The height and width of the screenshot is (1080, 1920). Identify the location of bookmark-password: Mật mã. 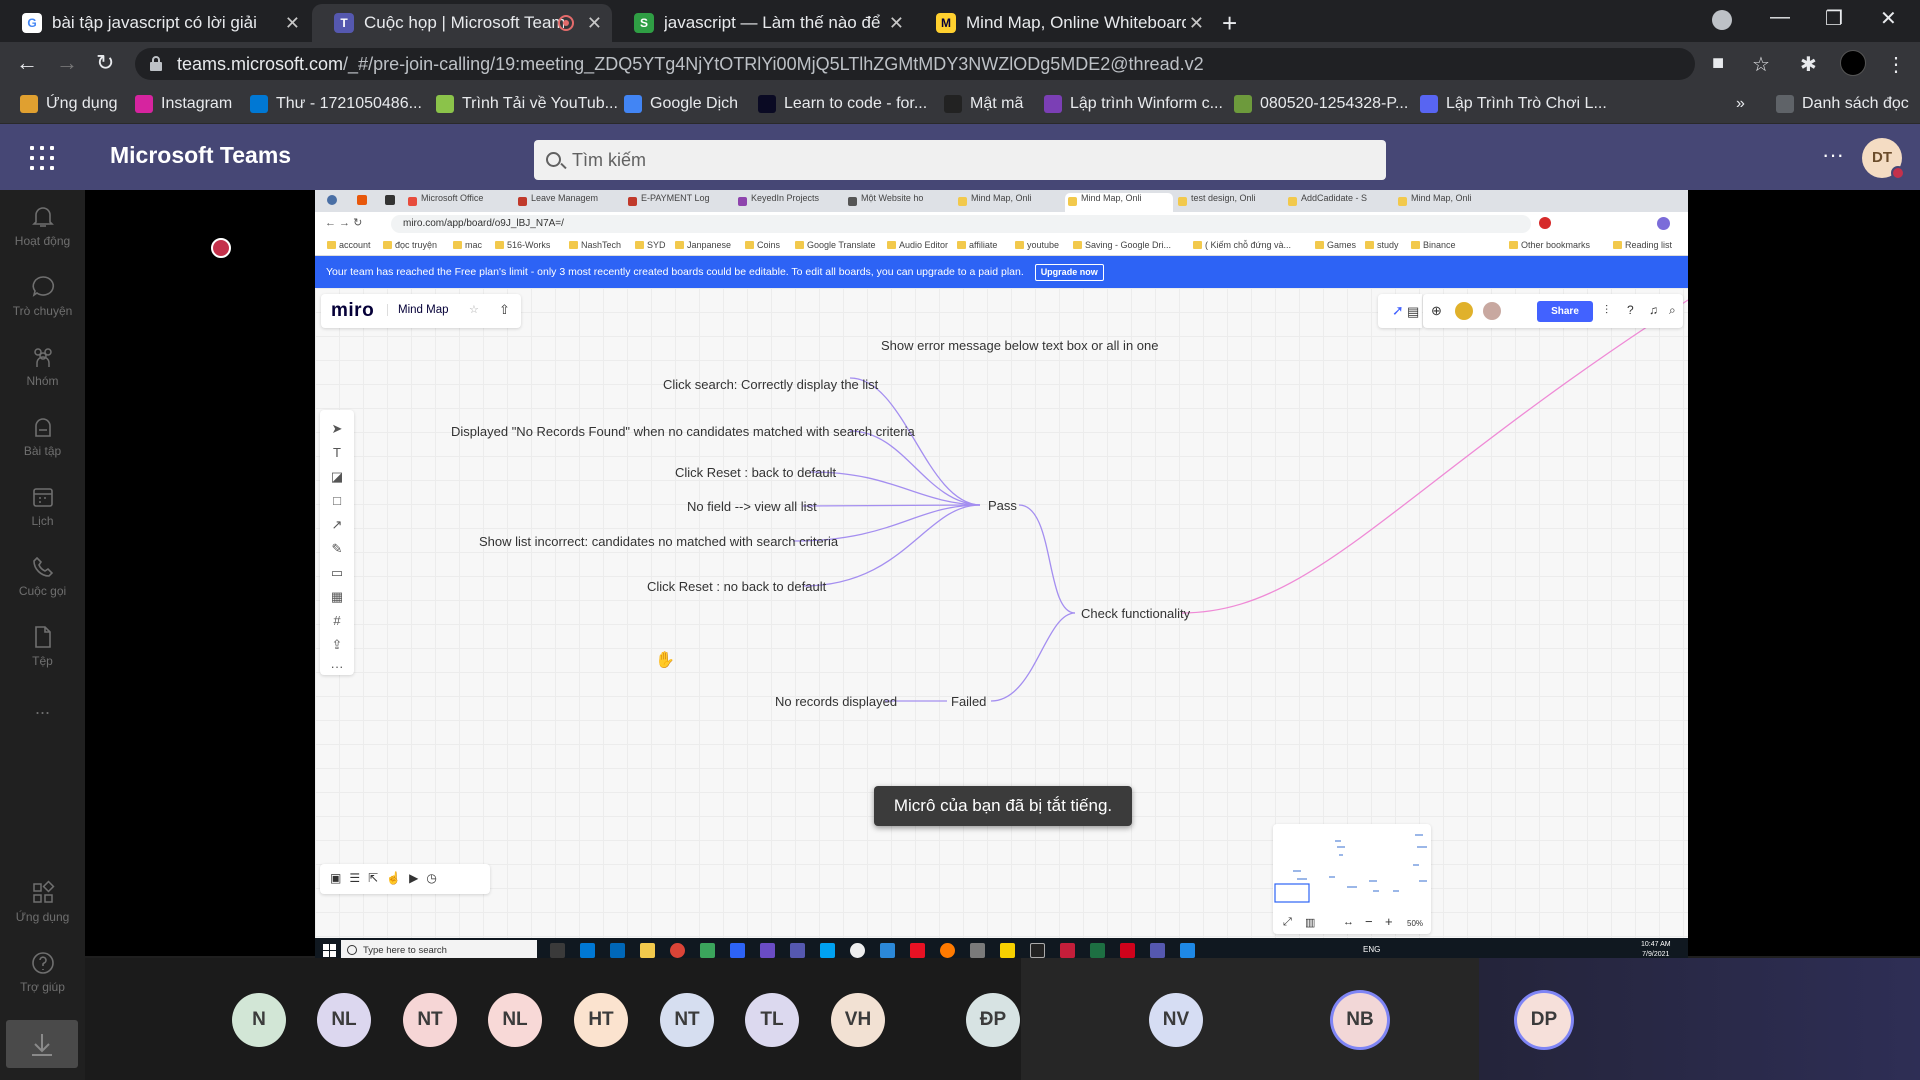
(983, 104).